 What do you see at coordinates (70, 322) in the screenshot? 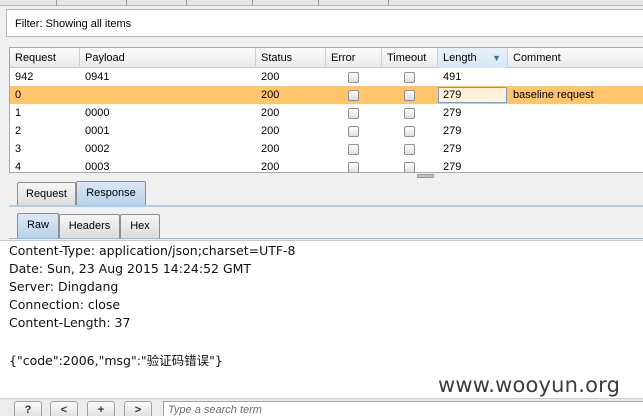
I see `response-line: Content-Length: 37` at bounding box center [70, 322].